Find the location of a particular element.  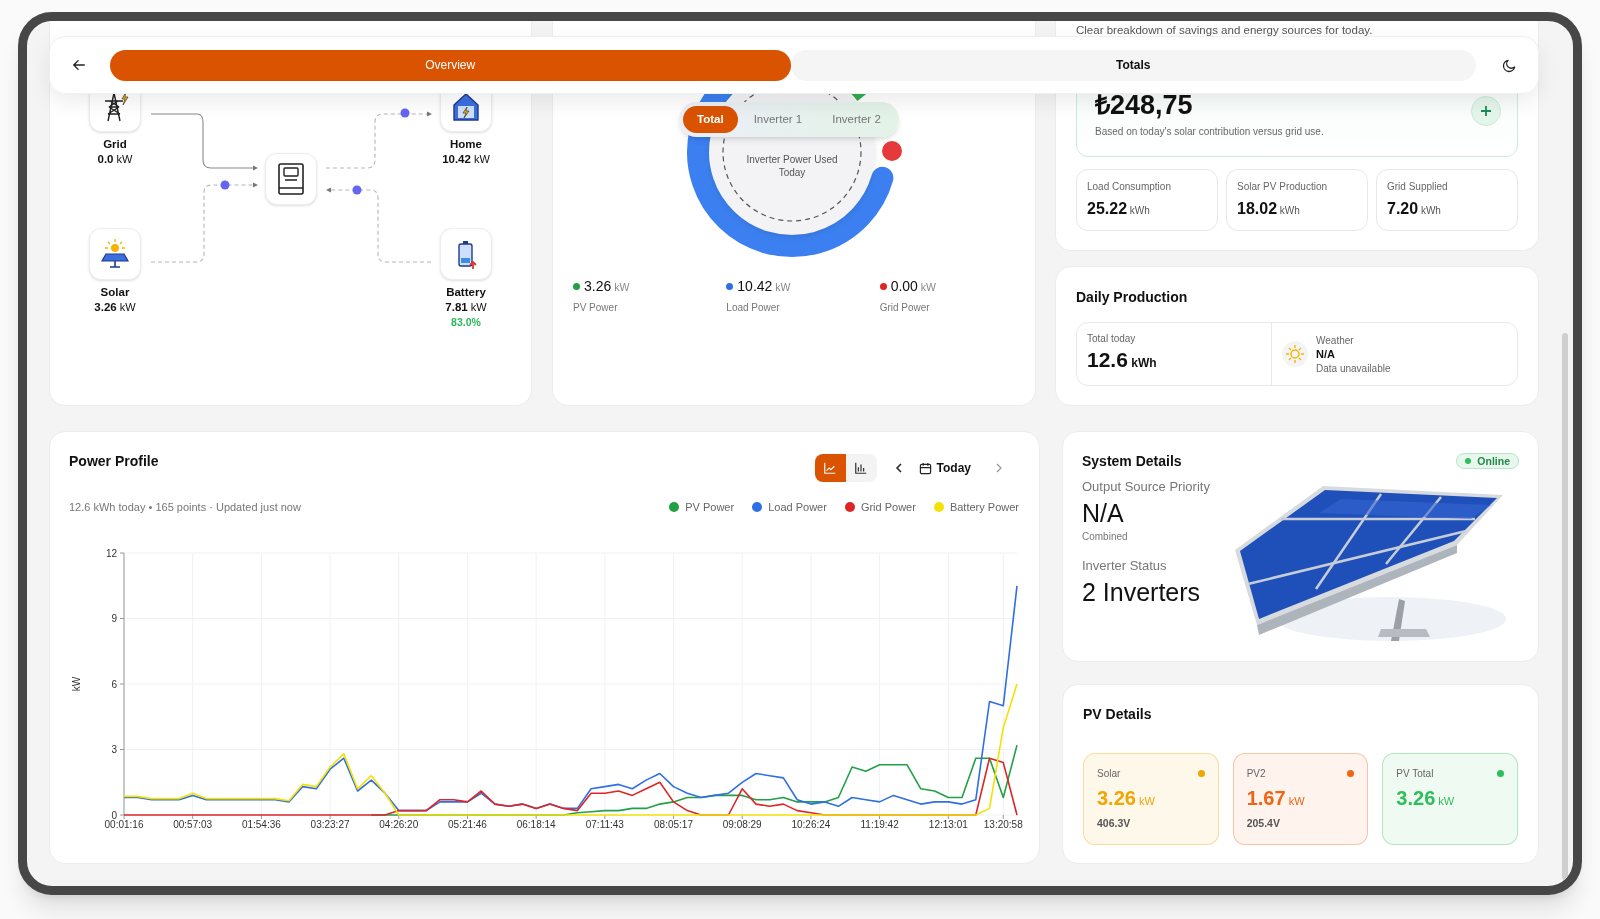

field-note: Combined is located at coordinates (1105, 536).